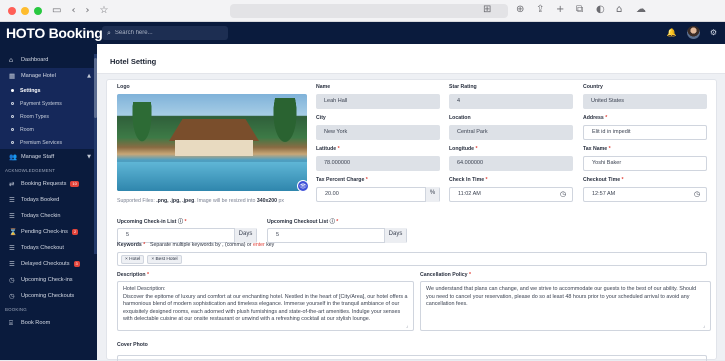  What do you see at coordinates (604, 194) in the screenshot?
I see `input-value: 12:57 AM` at bounding box center [604, 194].